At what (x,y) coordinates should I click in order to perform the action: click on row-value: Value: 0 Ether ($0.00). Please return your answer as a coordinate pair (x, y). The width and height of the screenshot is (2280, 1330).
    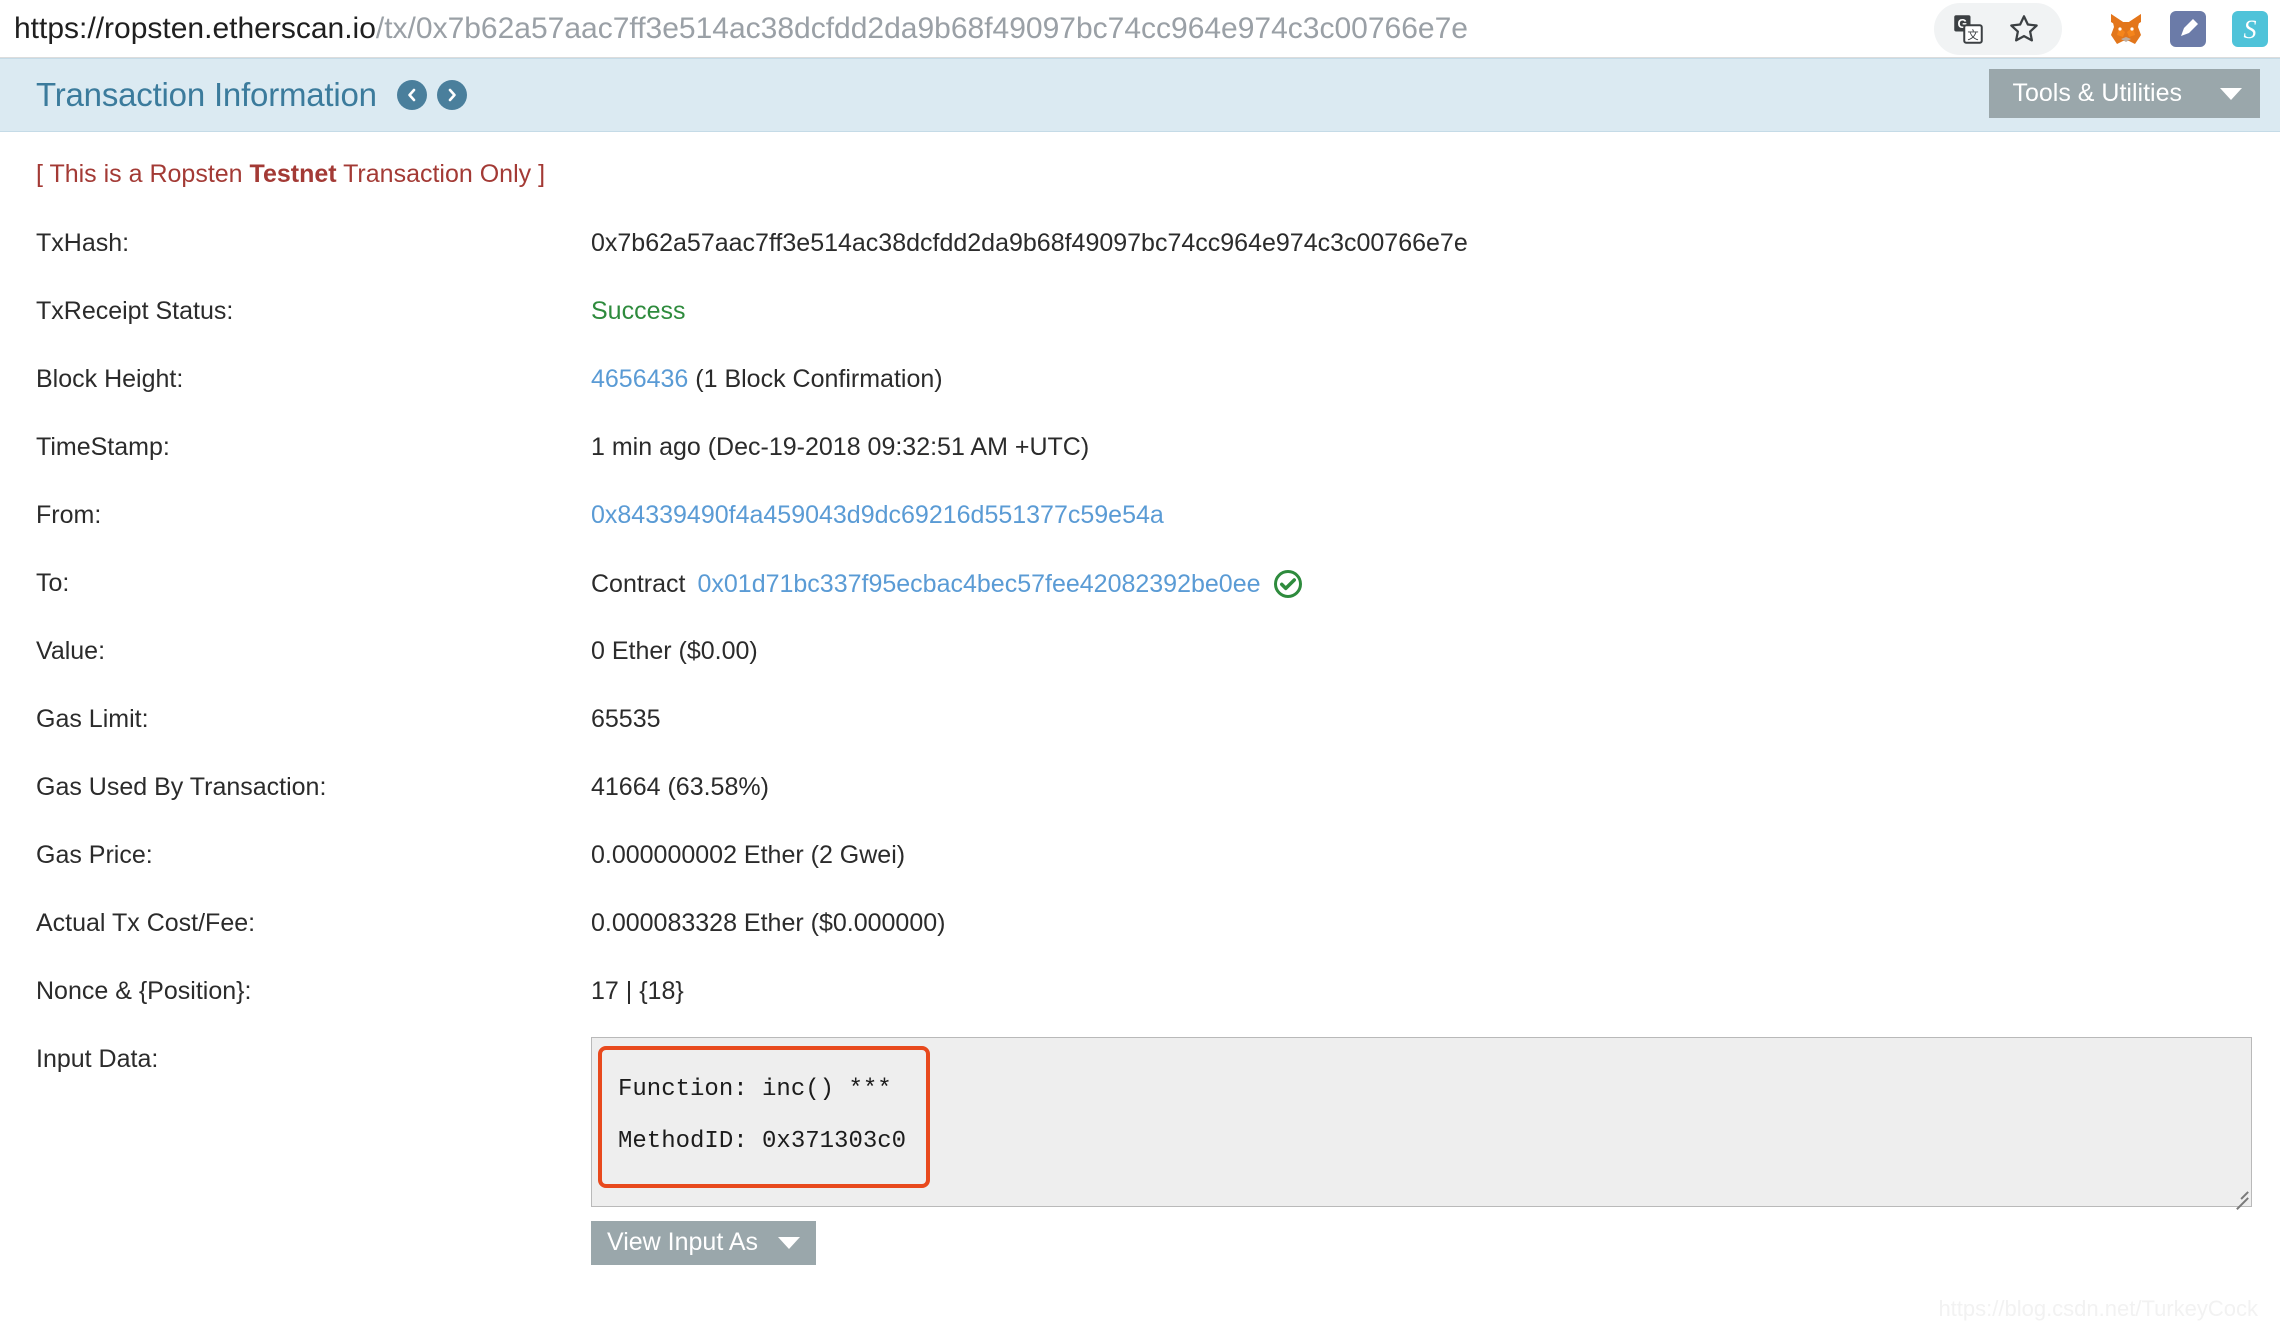
    Looking at the image, I should click on (1144, 653).